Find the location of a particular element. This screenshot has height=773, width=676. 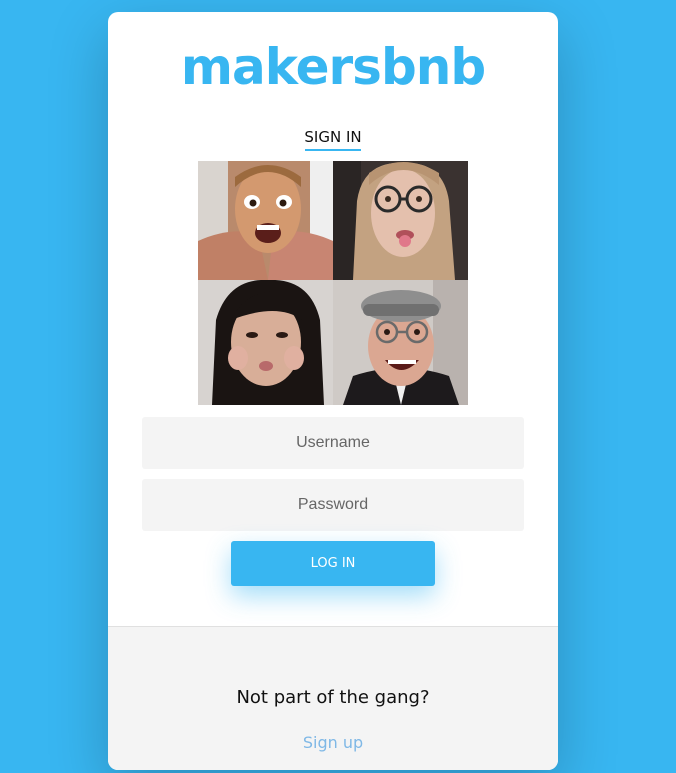

makersbnb-logo: makersbnb is located at coordinates (333, 67).